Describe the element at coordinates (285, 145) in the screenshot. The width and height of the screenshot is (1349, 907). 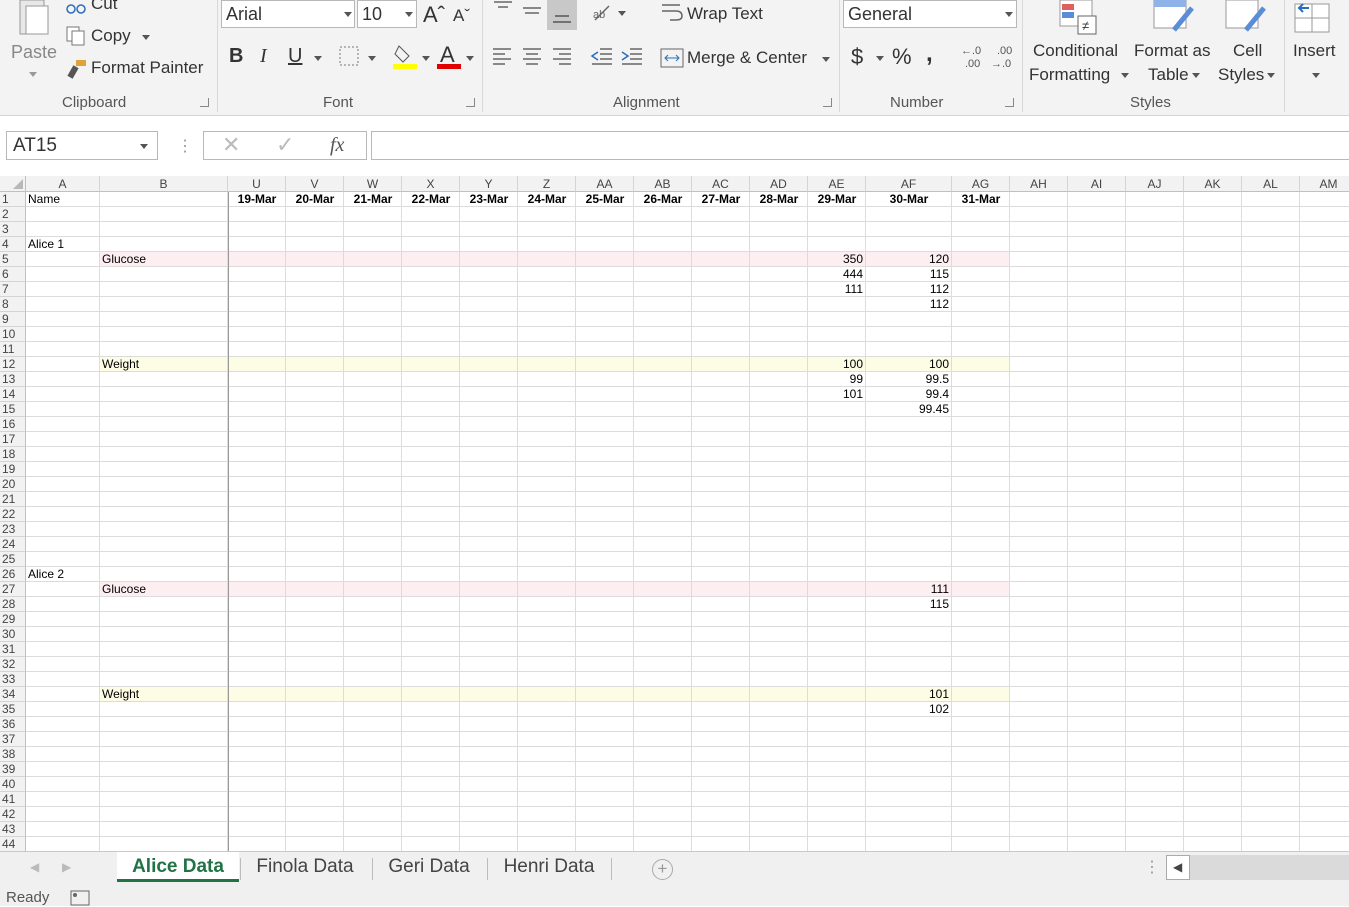
I see `enter-icon: ✓` at that location.